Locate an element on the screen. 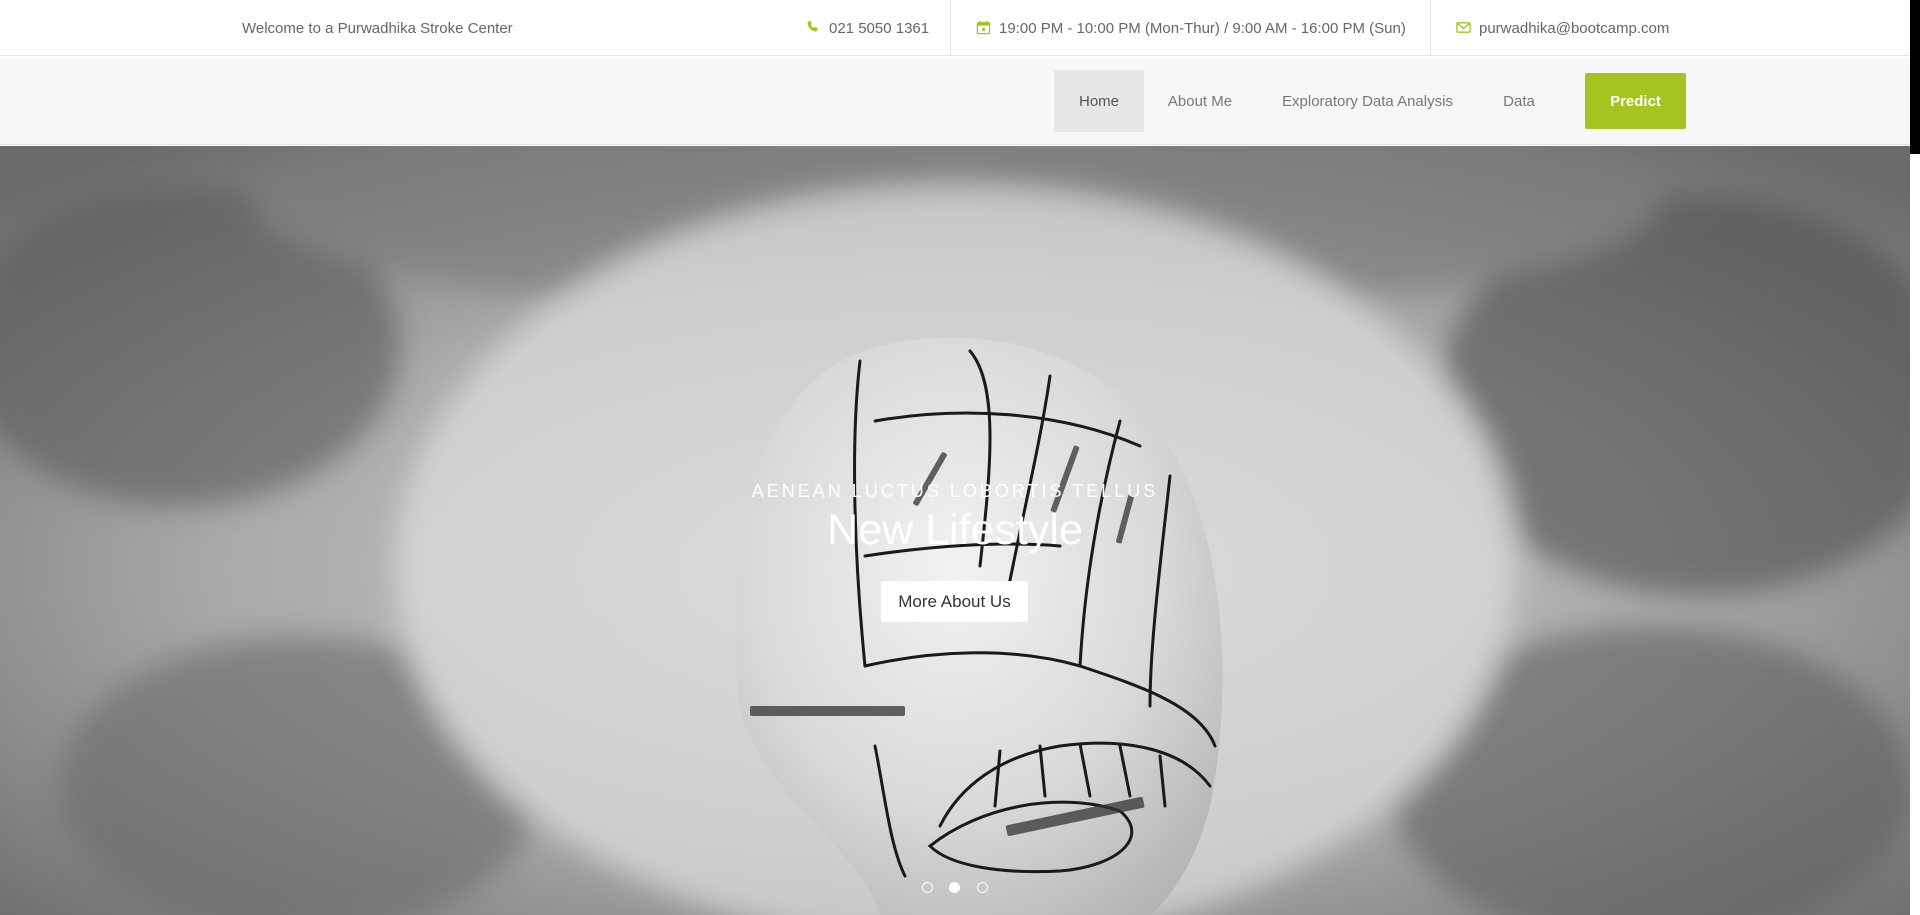  phone-icon is located at coordinates (814, 28).